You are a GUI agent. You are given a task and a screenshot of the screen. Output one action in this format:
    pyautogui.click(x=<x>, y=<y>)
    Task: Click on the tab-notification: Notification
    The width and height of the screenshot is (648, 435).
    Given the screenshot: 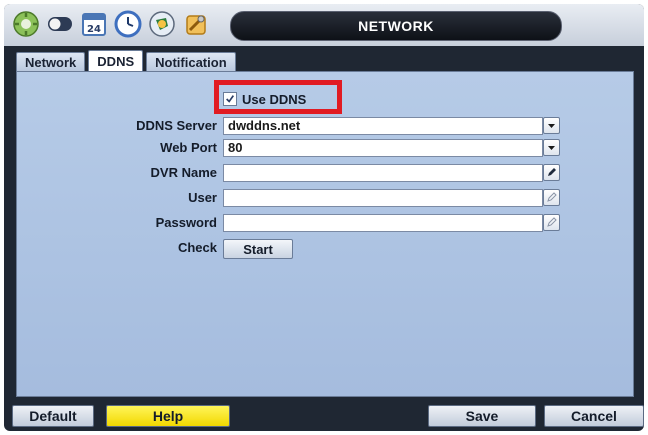 What is the action you would take?
    pyautogui.click(x=191, y=61)
    